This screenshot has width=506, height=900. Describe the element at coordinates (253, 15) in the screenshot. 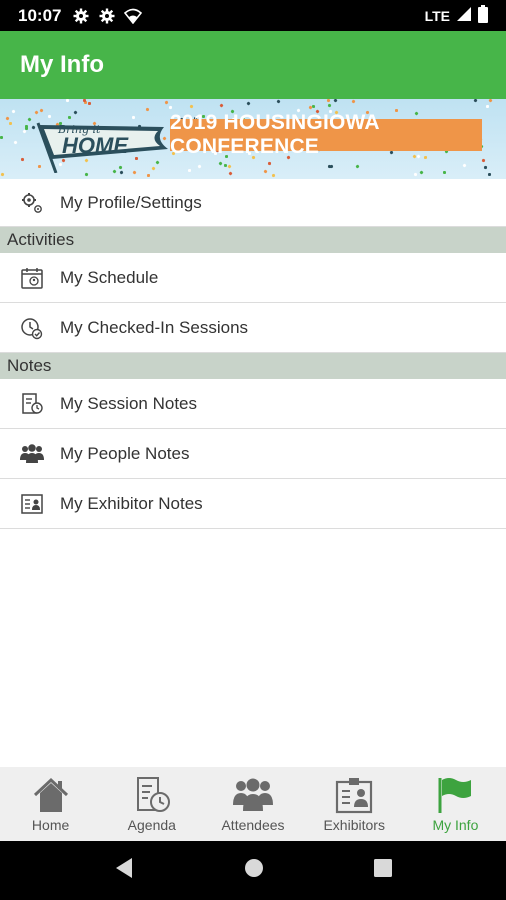

I see `status-bar: 10:07 LTE` at that location.